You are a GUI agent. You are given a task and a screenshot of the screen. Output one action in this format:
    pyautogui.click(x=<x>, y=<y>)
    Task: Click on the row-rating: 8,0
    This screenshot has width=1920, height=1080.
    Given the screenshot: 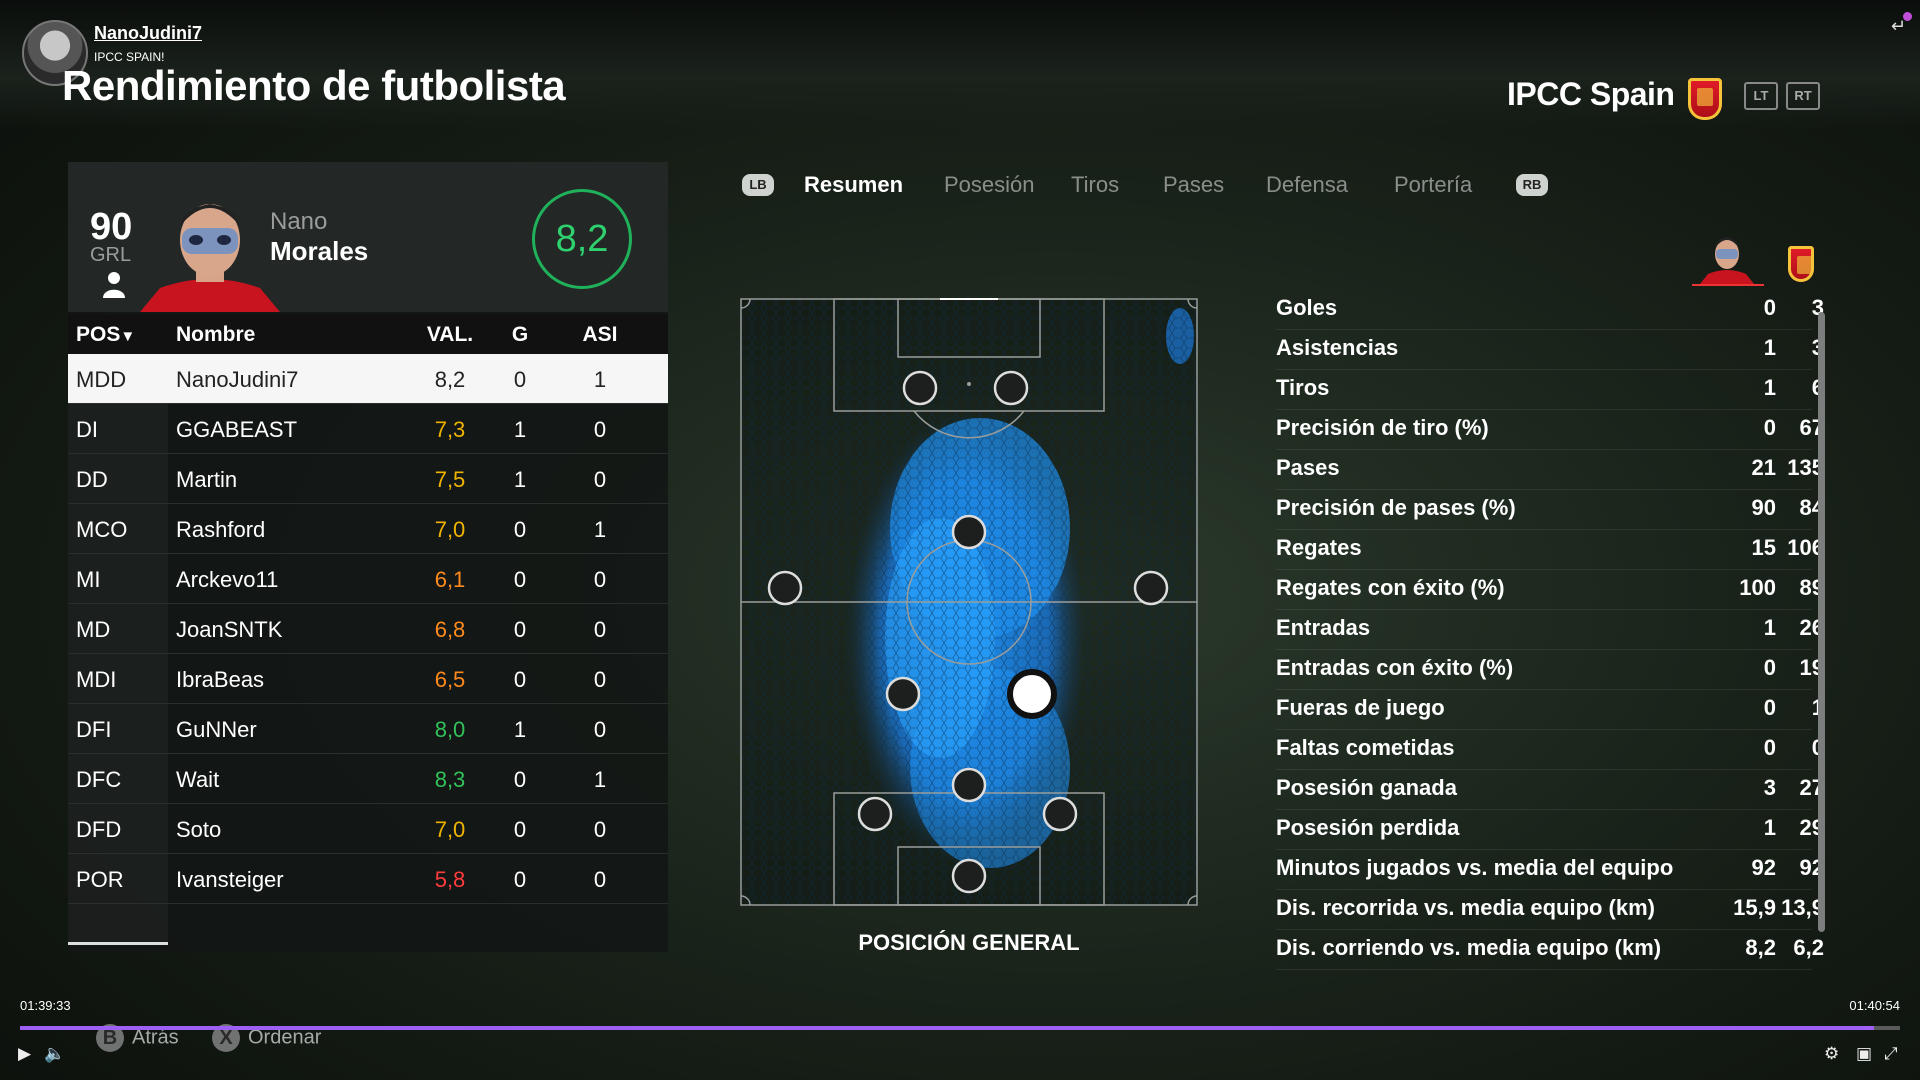 What is the action you would take?
    pyautogui.click(x=450, y=729)
    